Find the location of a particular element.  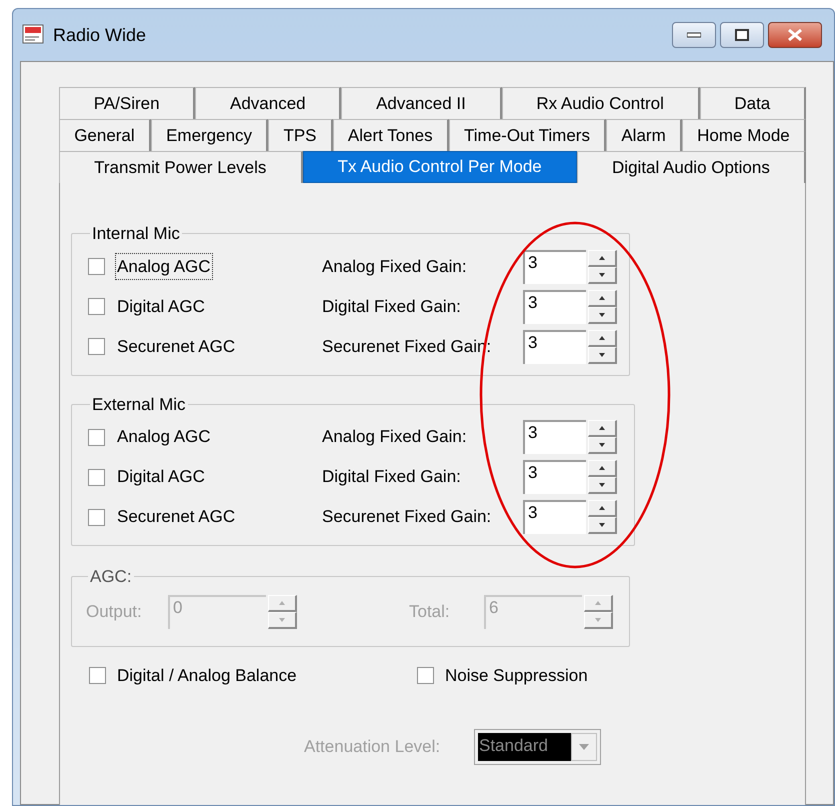

tab: Transmit Power Levels is located at coordinates (181, 167).